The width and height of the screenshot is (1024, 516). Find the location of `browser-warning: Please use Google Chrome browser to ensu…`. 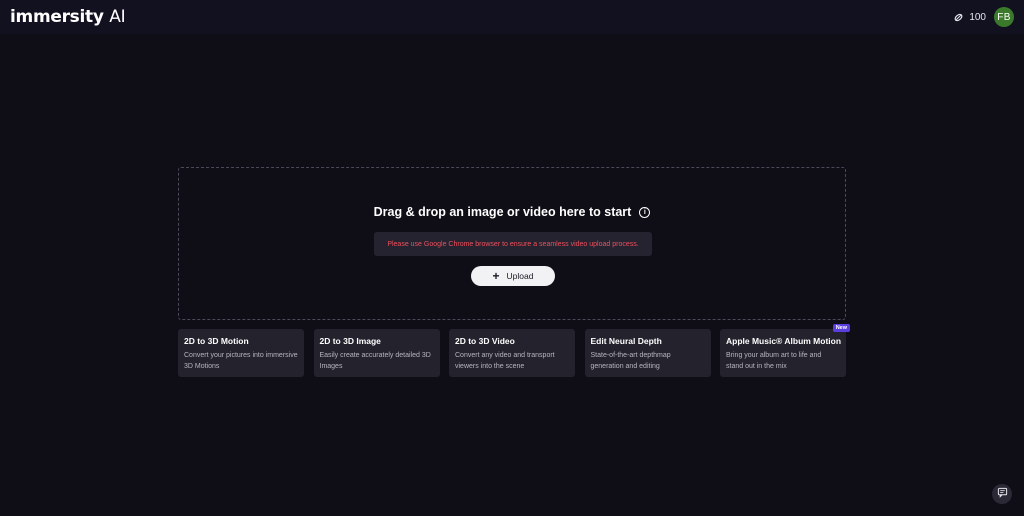

browser-warning: Please use Google Chrome browser to ensu… is located at coordinates (513, 244).